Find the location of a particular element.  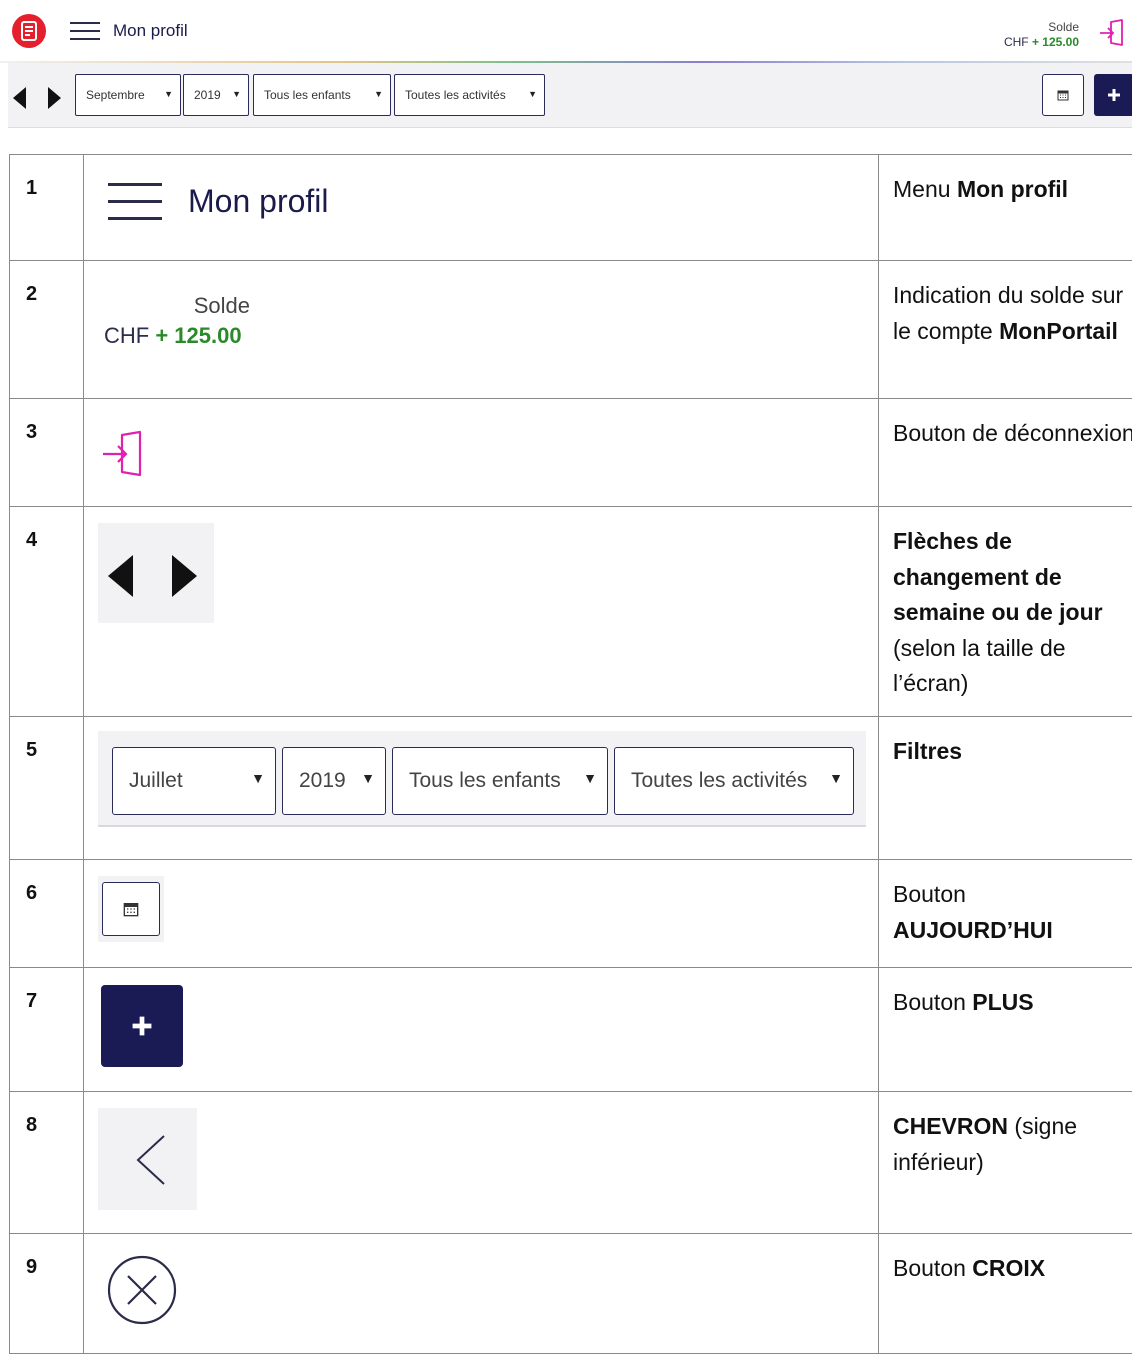

activities-select: Toutes les activités ▼ is located at coordinates (469, 95).